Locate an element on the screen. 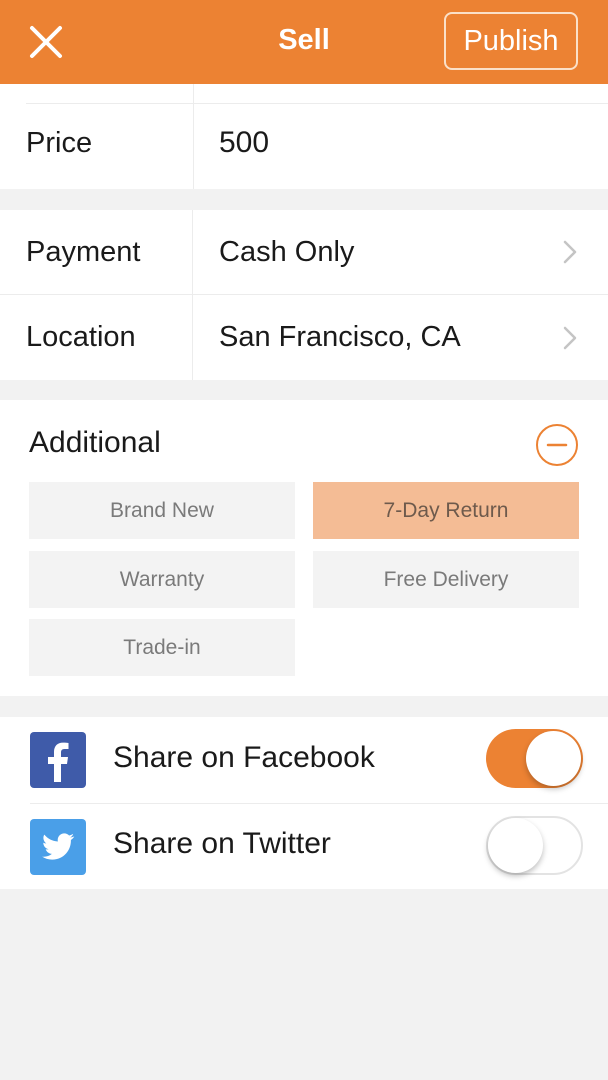 The width and height of the screenshot is (608, 1080). share-facebook-label: Share on Facebook is located at coordinates (244, 757).